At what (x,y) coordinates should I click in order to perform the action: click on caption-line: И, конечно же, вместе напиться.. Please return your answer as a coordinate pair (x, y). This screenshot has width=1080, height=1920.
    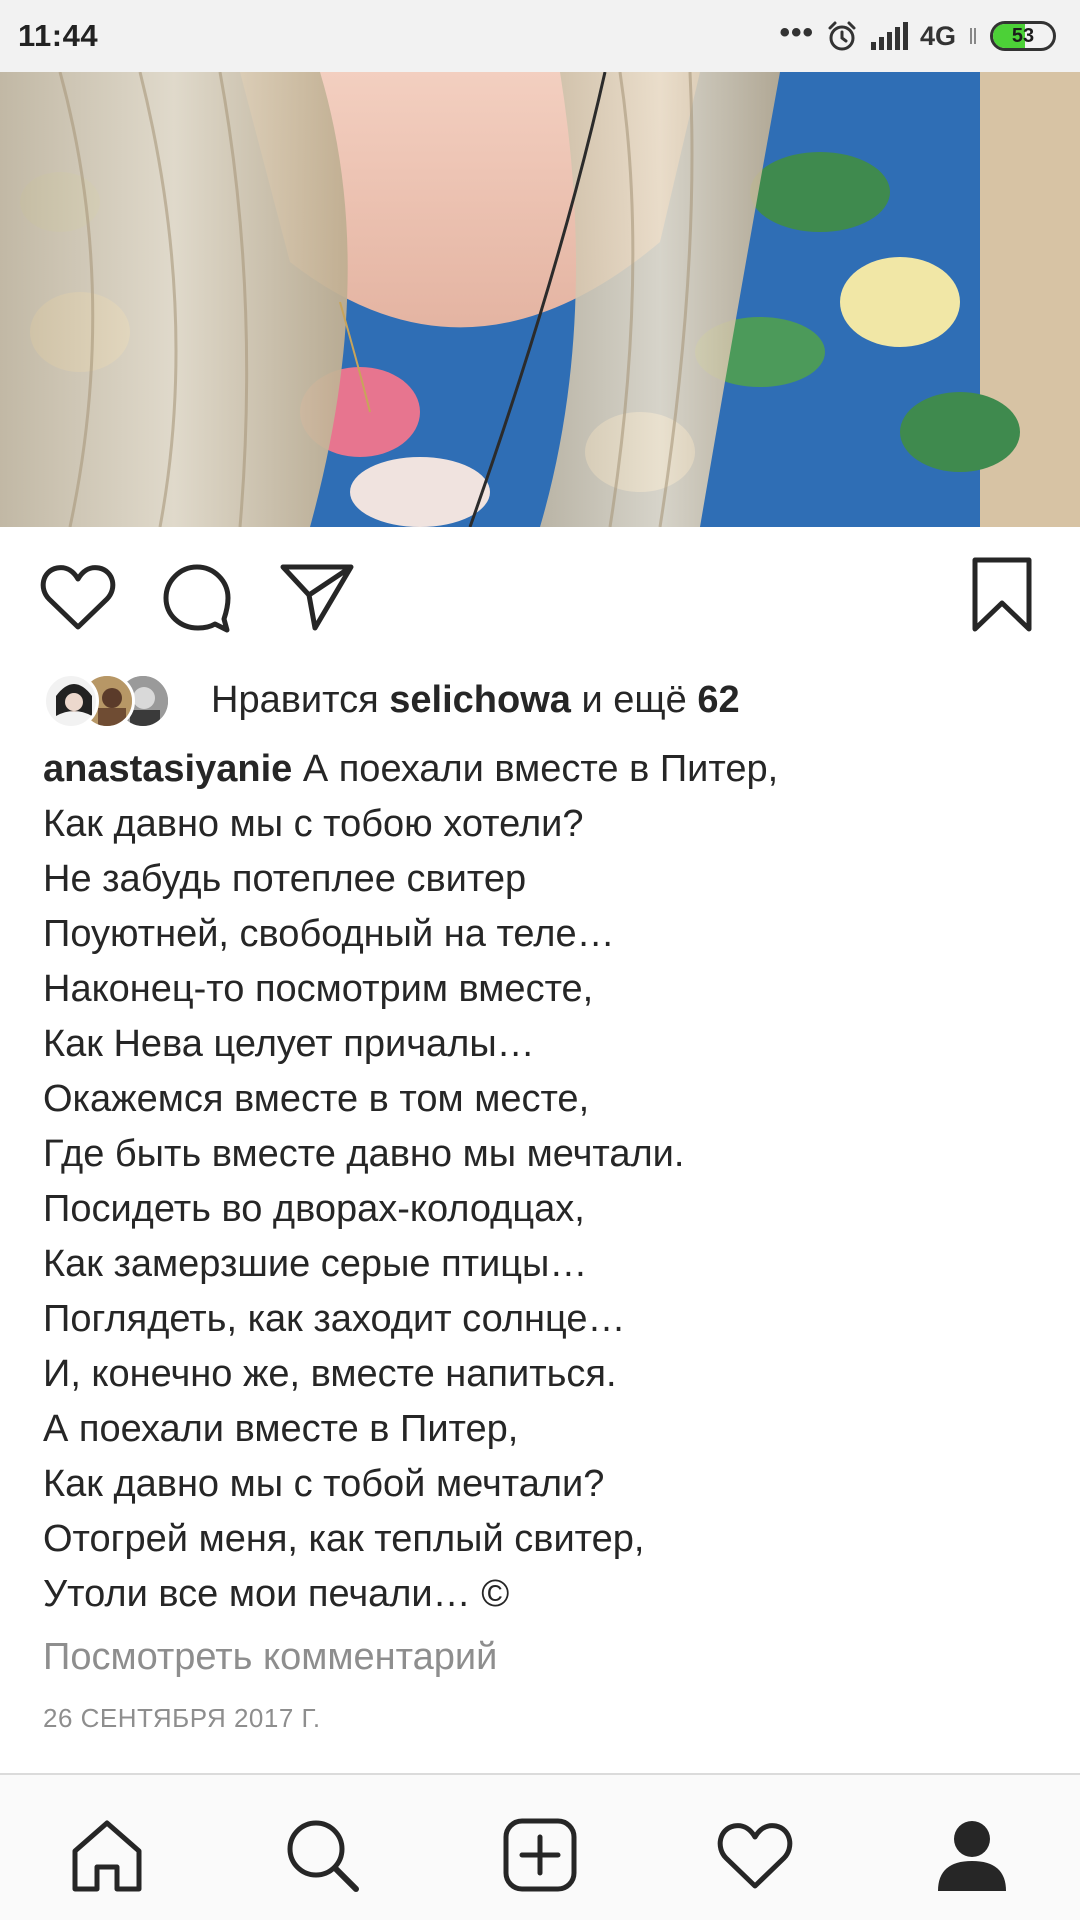
    Looking at the image, I should click on (330, 1374).